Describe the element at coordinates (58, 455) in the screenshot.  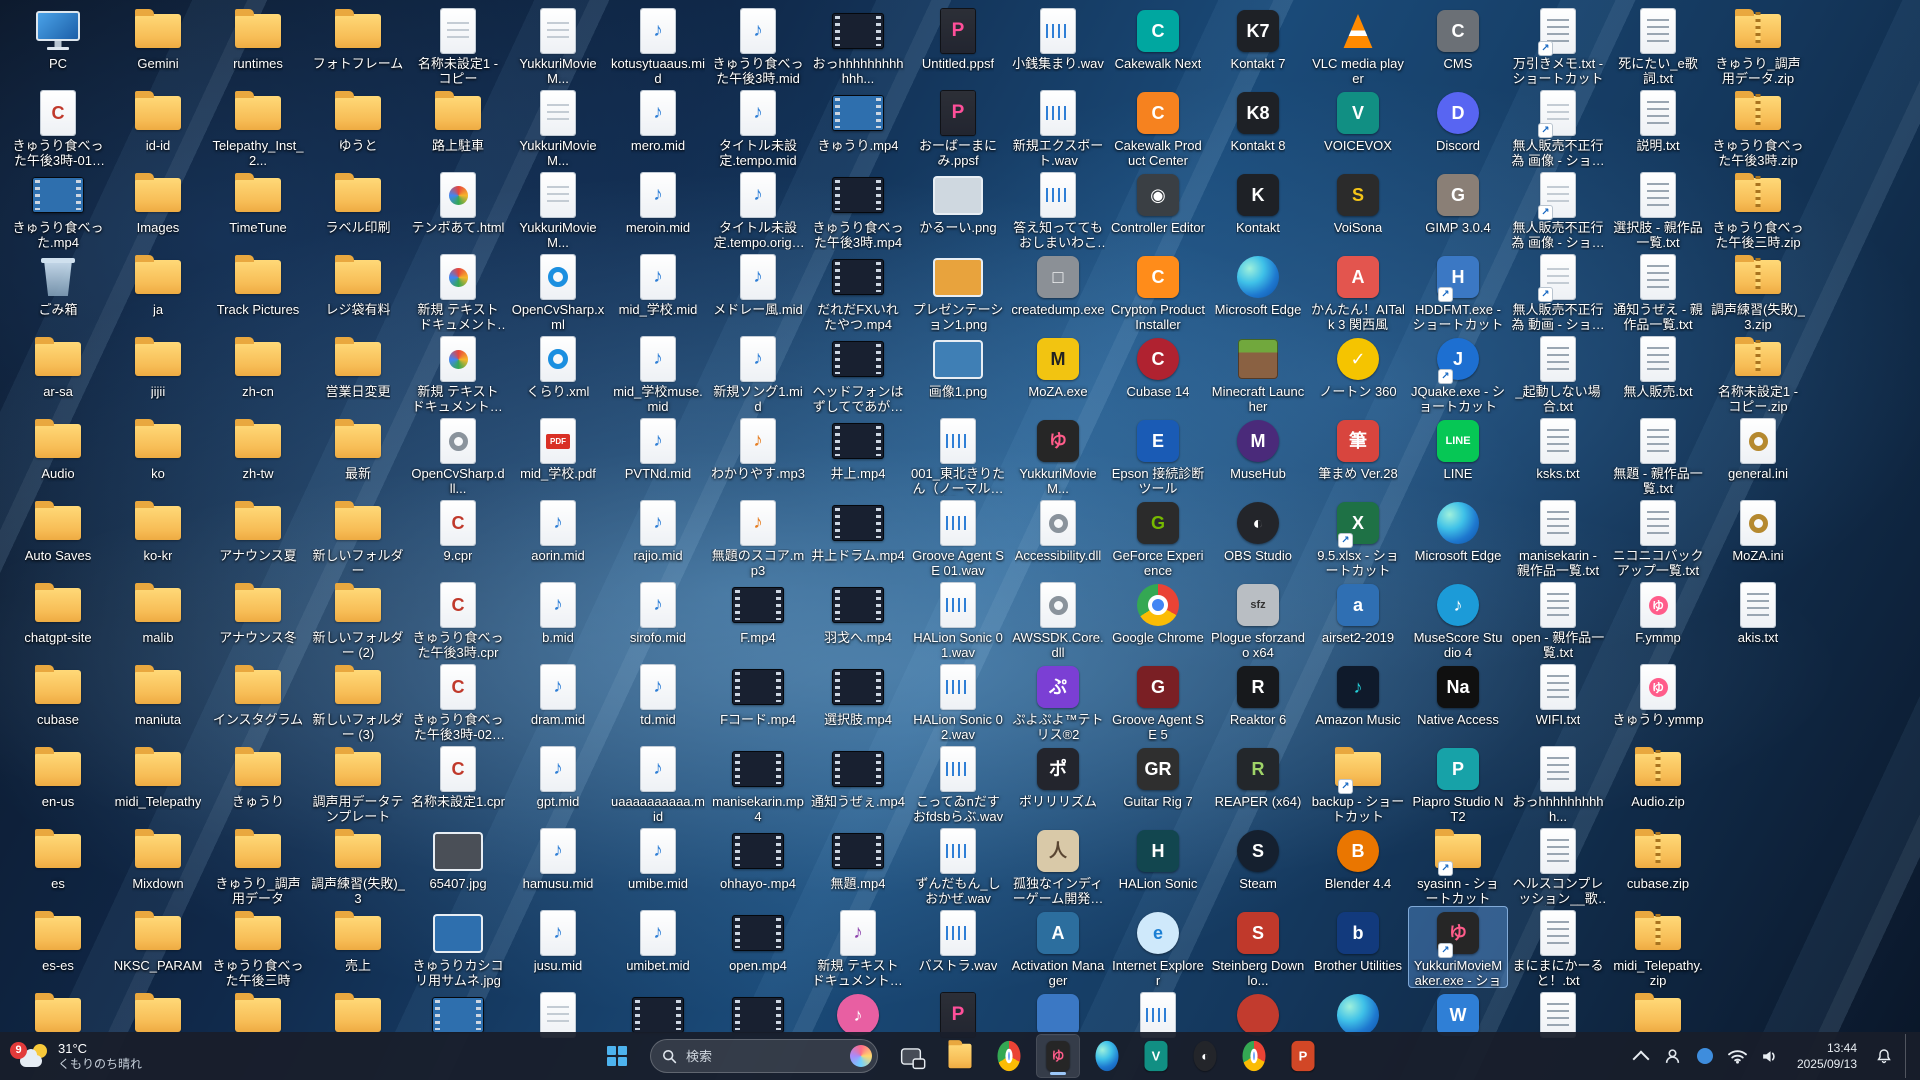
I see `desktop-icon: Audio` at that location.